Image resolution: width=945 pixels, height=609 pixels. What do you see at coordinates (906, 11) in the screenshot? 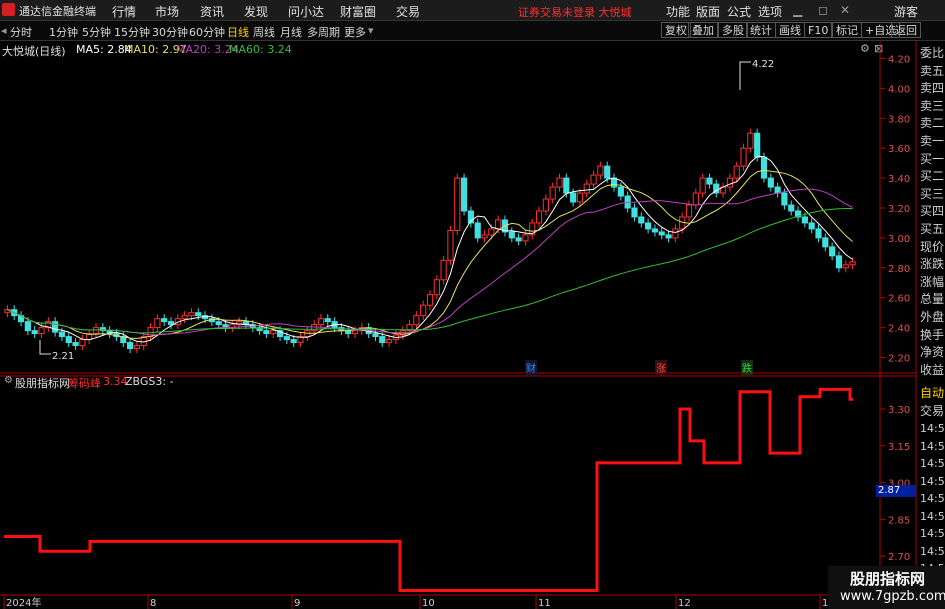
I see `user-label: 游客` at bounding box center [906, 11].